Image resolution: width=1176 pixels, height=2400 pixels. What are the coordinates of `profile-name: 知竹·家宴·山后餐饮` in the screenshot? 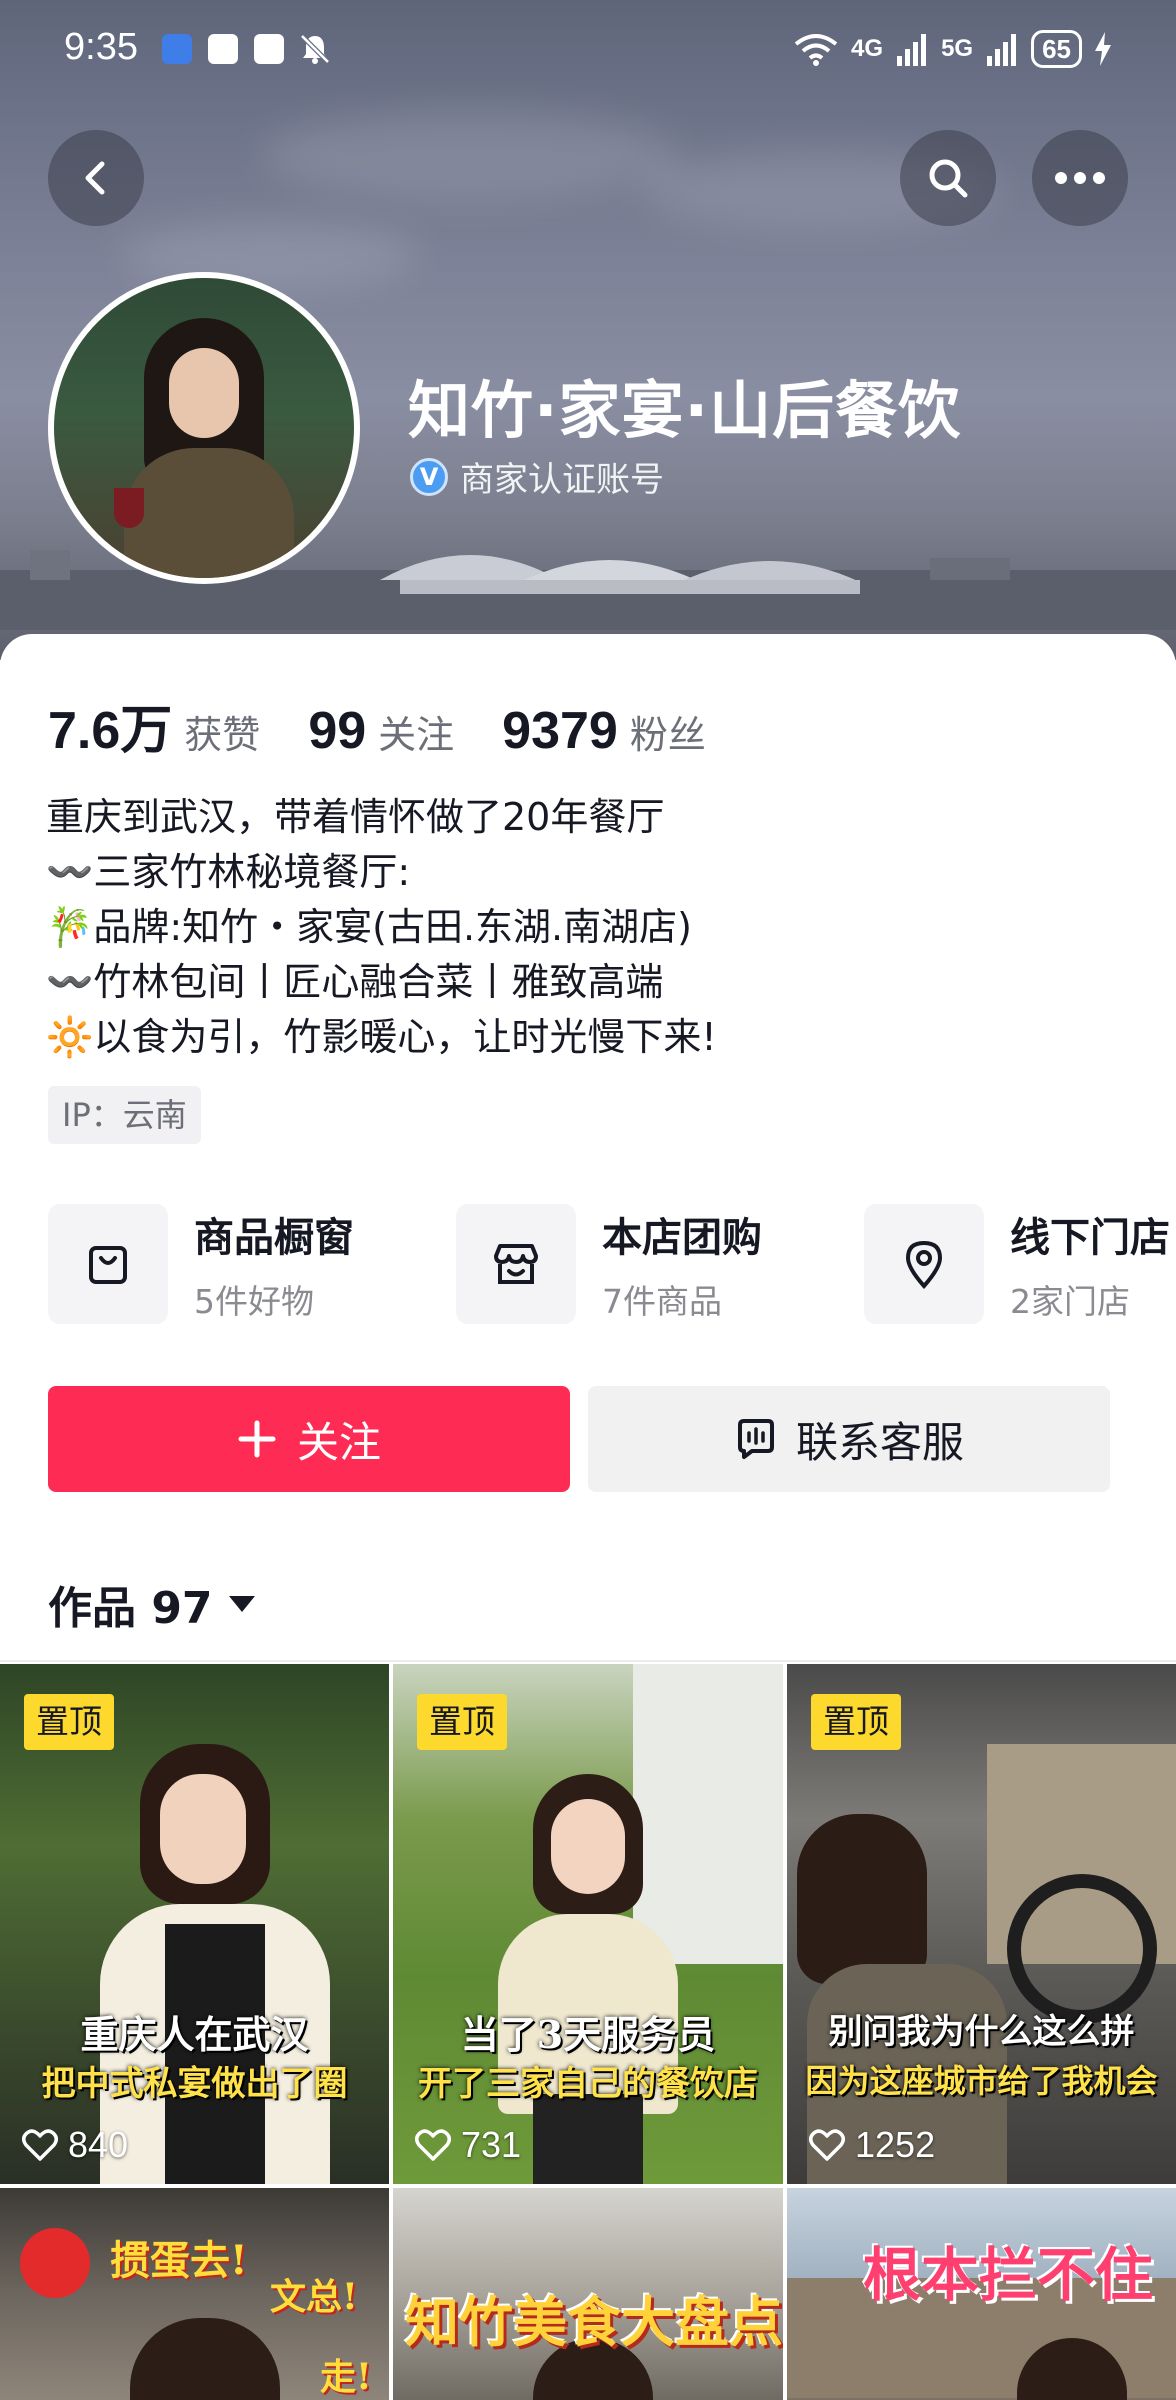 It's located at (685, 410).